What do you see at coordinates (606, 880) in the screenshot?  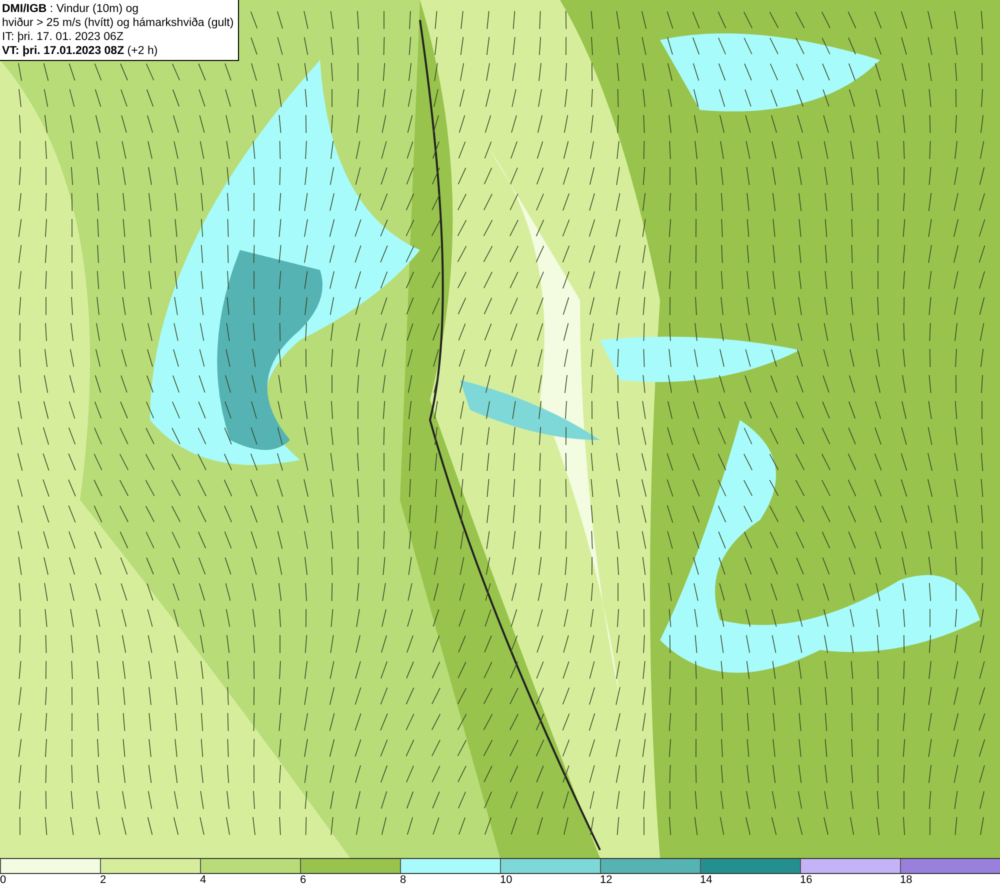 I see `legend-label: 12` at bounding box center [606, 880].